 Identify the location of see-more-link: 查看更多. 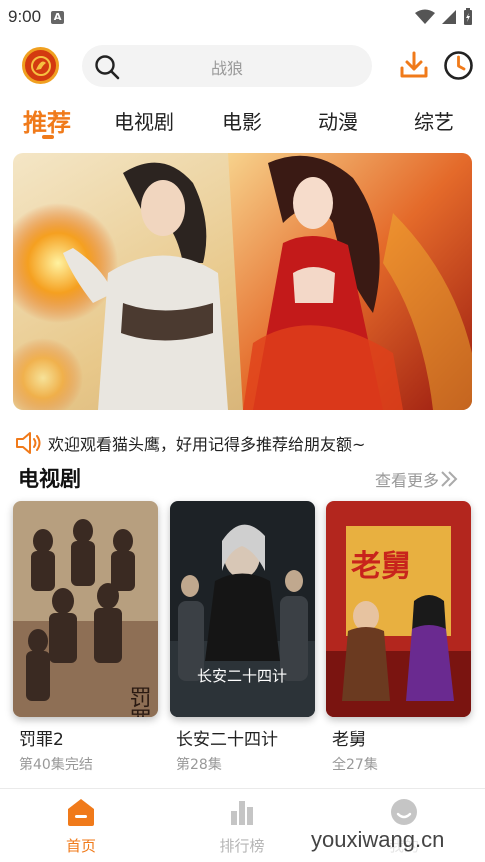
(417, 479).